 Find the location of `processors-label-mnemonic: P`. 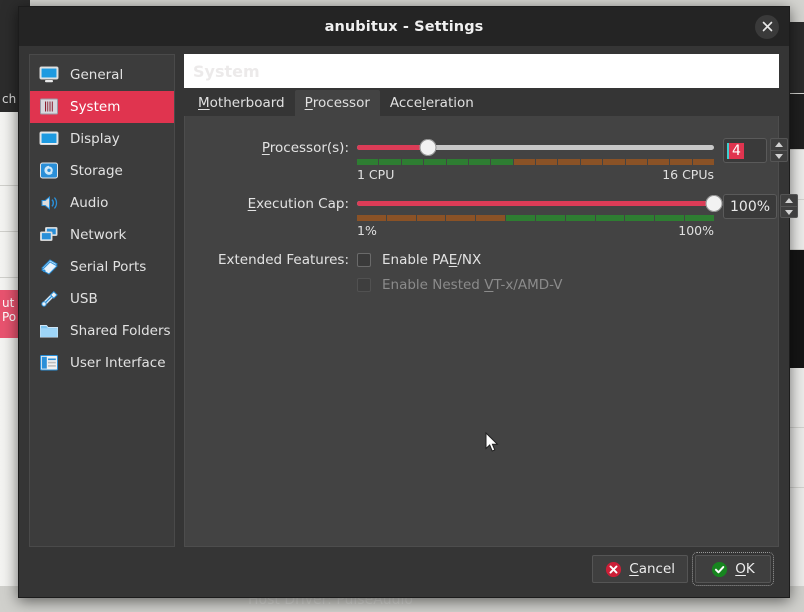

processors-label-mnemonic: P is located at coordinates (265, 148).